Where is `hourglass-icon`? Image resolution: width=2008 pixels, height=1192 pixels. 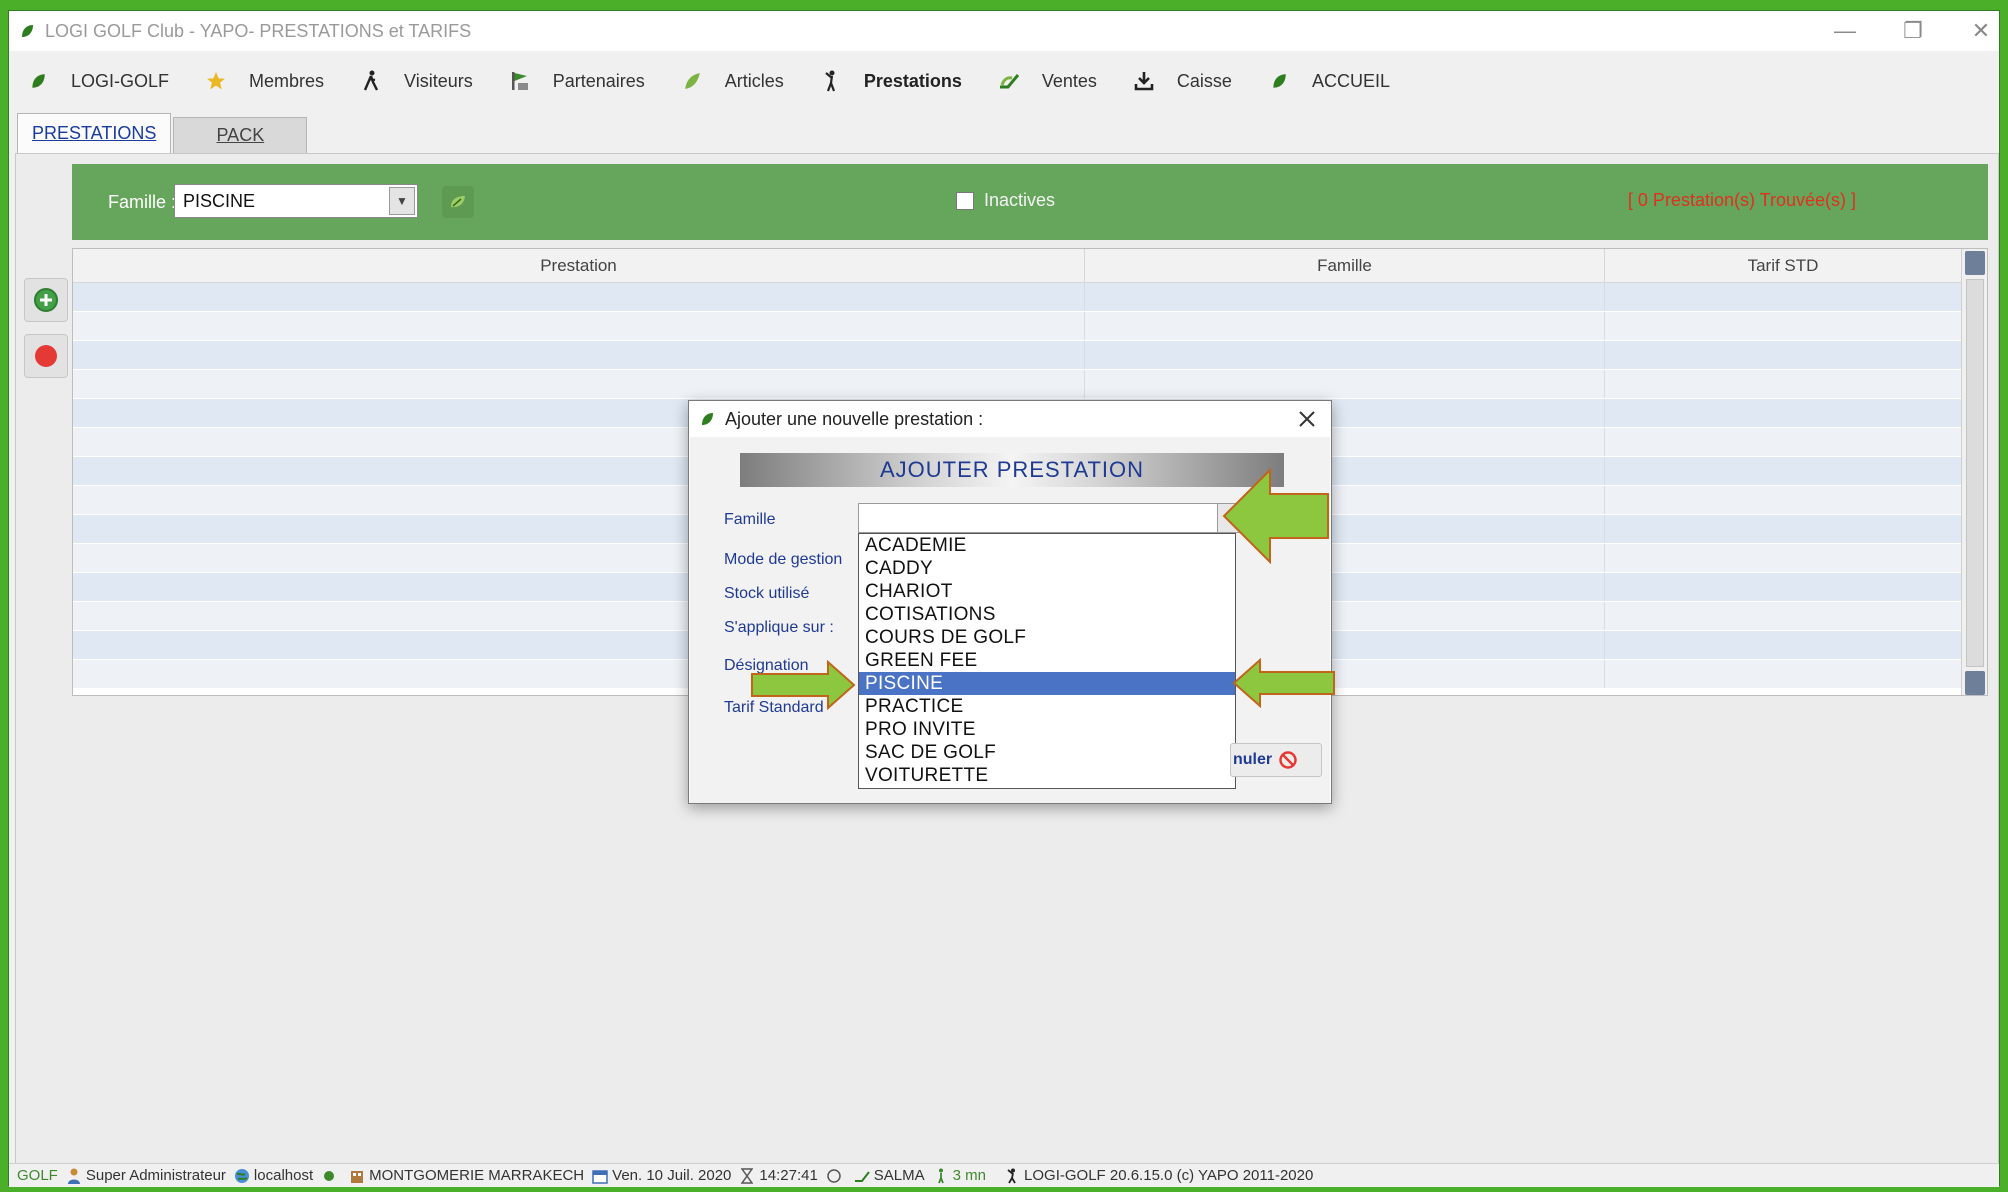
hourglass-icon is located at coordinates (747, 1175).